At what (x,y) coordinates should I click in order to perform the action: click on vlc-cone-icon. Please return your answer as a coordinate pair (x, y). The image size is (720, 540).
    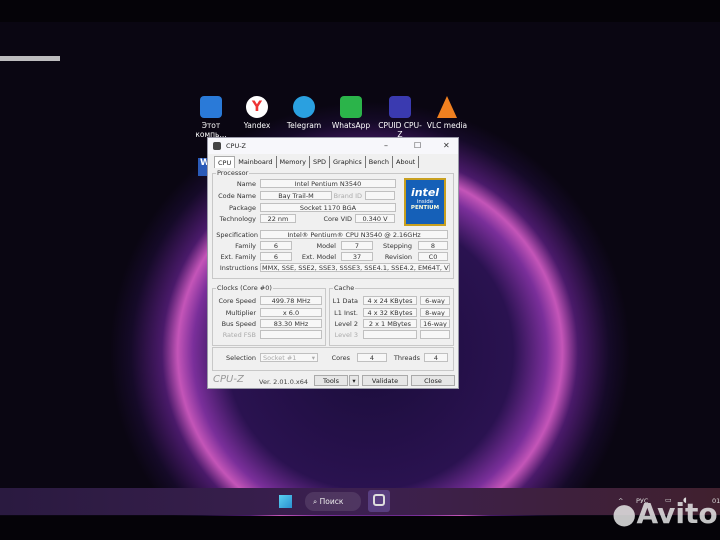
    Looking at the image, I should click on (447, 107).